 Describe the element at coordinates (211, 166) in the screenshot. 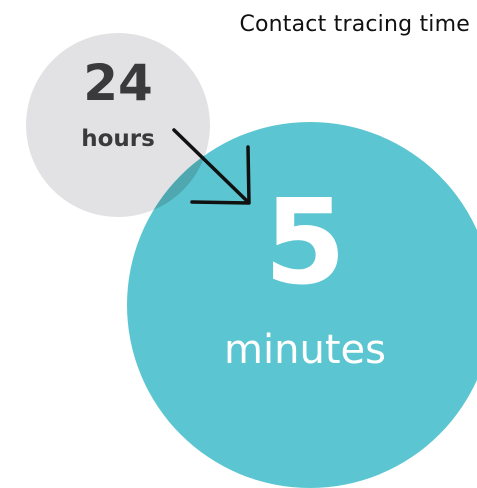

I see `arrow-down-right-icon` at that location.